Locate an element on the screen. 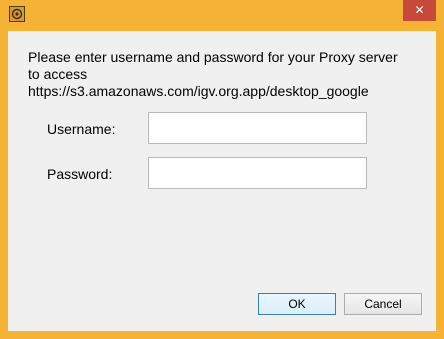 The height and width of the screenshot is (339, 444). close-icon: ✕ is located at coordinates (419, 10).